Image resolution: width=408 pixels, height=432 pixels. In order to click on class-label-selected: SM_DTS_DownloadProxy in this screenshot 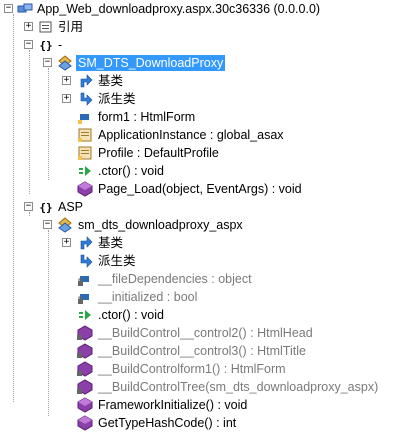, I will do `click(150, 63)`.